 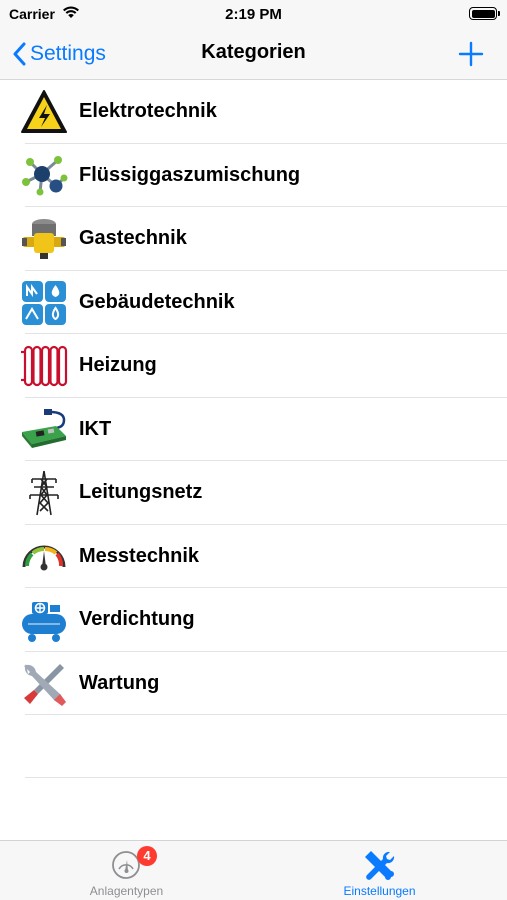 What do you see at coordinates (137, 619) in the screenshot?
I see `category-label: Verdichtung` at bounding box center [137, 619].